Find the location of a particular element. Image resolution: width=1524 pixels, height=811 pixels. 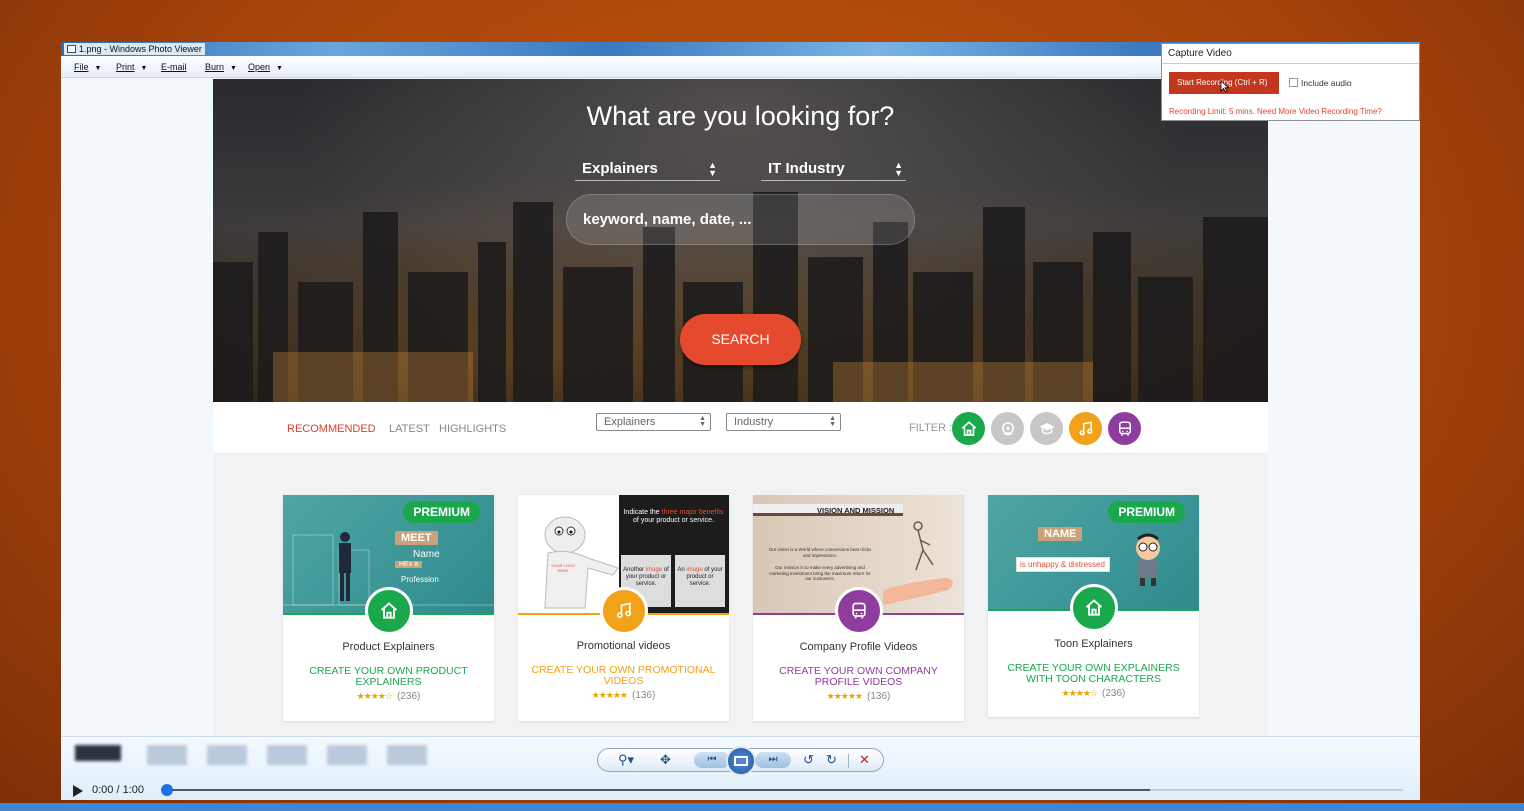

seek-handle is located at coordinates (167, 790).